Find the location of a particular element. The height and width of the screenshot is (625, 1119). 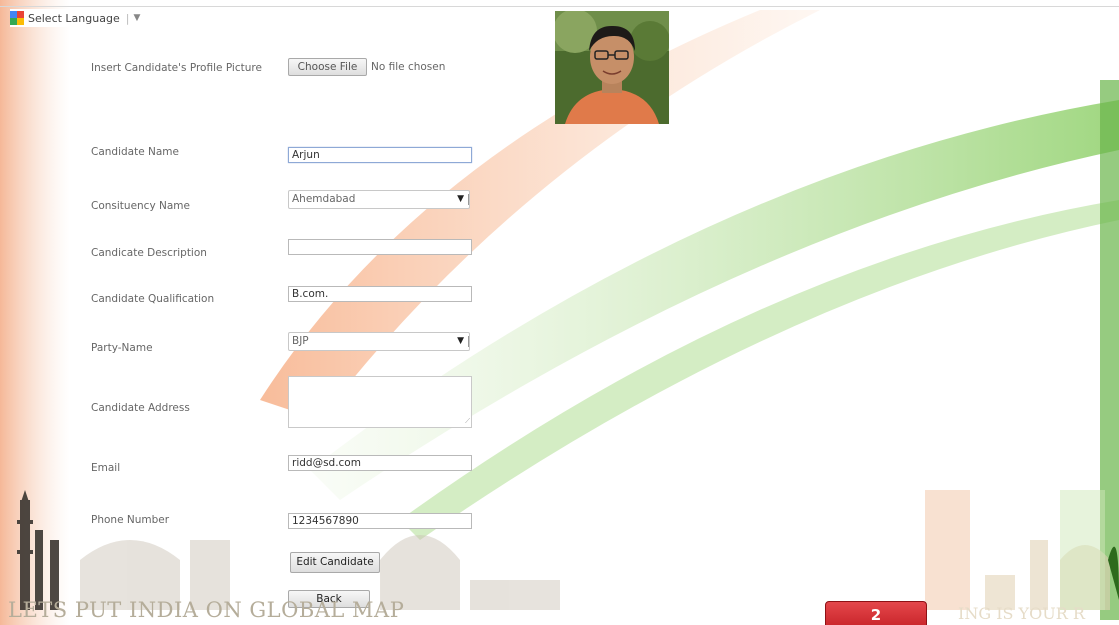

qualification-input: B.com. is located at coordinates (380, 294).